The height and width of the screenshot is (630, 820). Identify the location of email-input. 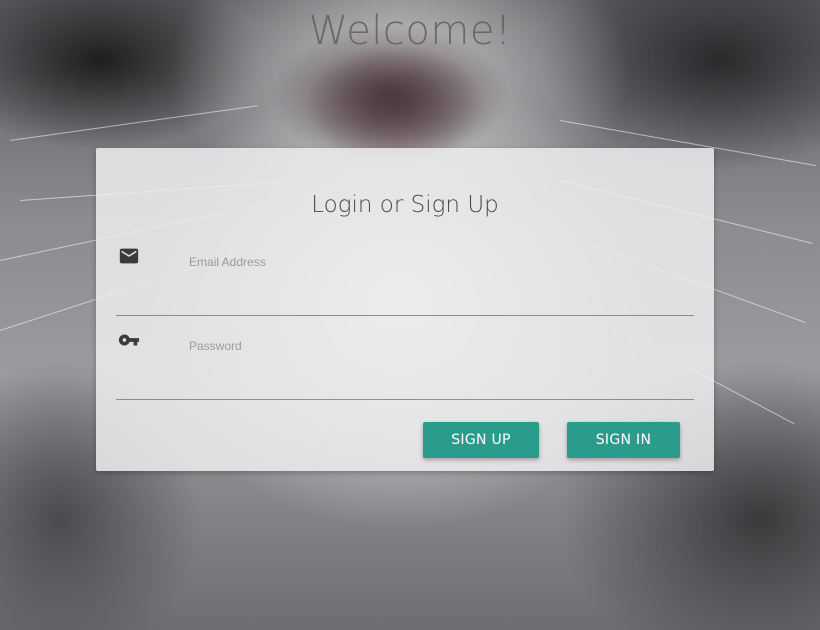
(441, 293).